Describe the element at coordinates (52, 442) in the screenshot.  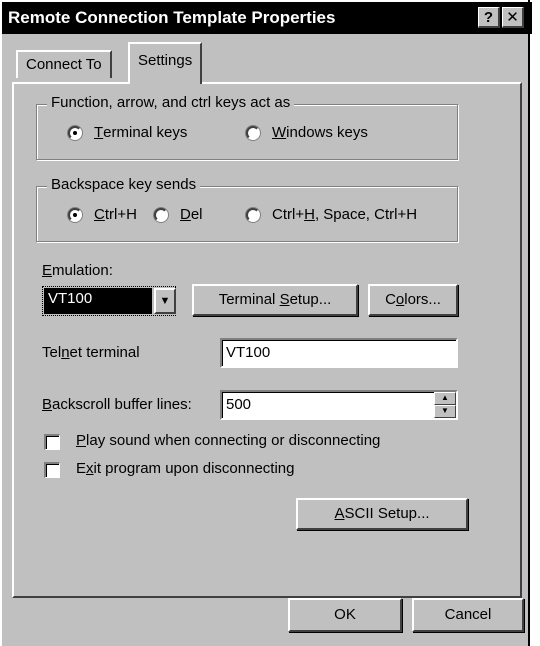
I see `play-sound-checkbox` at that location.